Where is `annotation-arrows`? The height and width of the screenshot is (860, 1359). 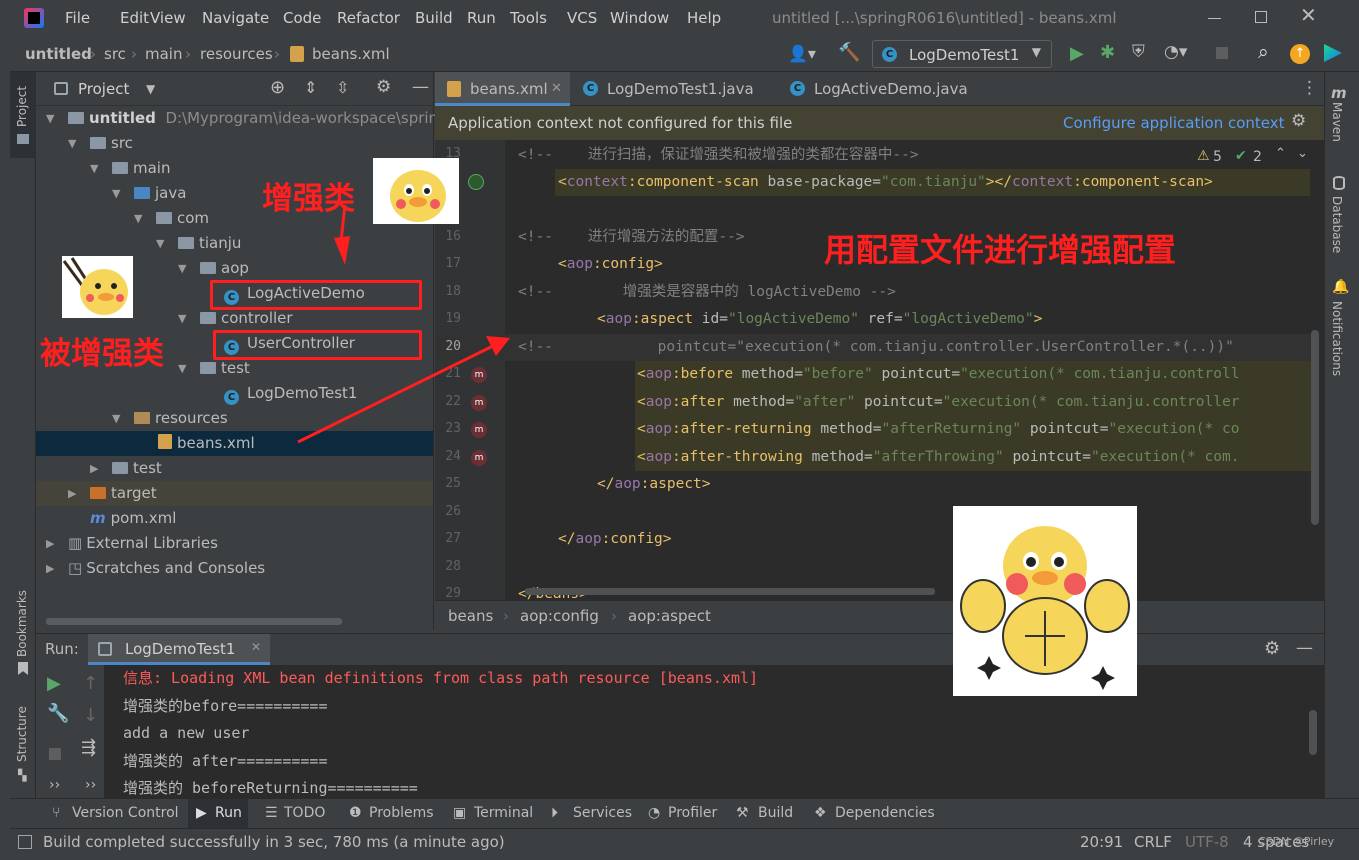 annotation-arrows is located at coordinates (403, 324).